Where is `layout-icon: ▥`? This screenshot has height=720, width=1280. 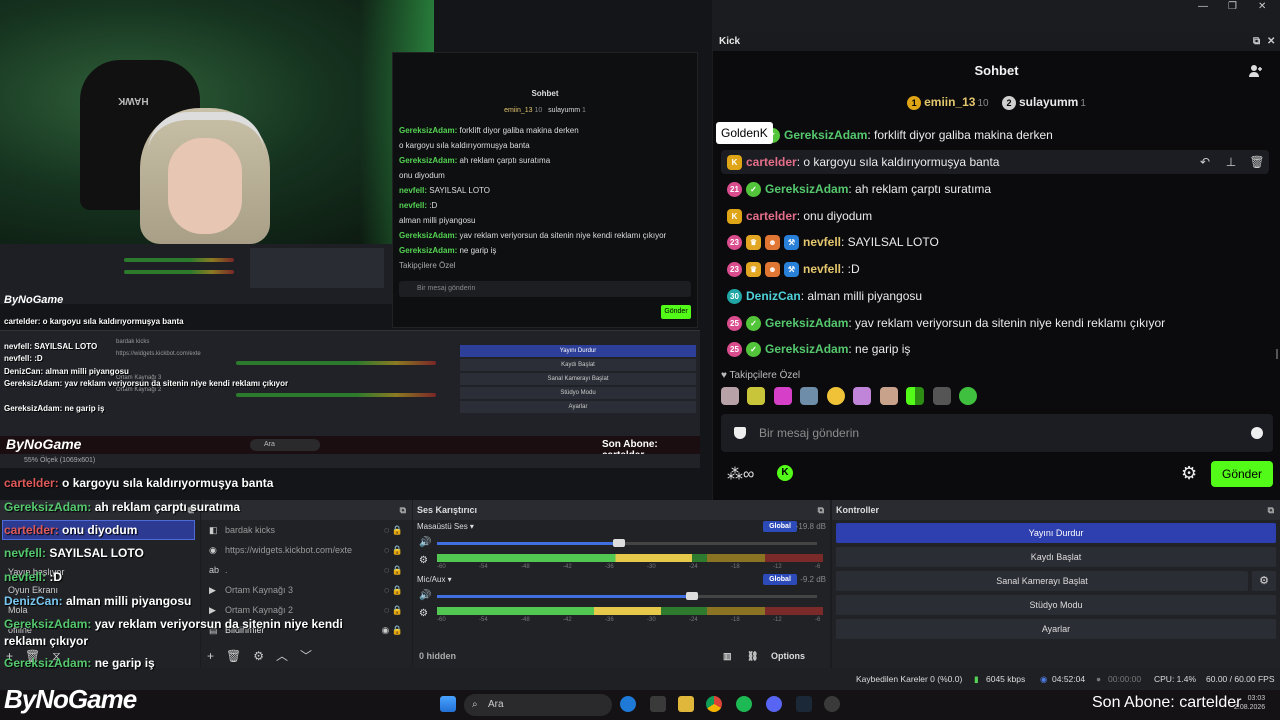 layout-icon: ▥ is located at coordinates (727, 656).